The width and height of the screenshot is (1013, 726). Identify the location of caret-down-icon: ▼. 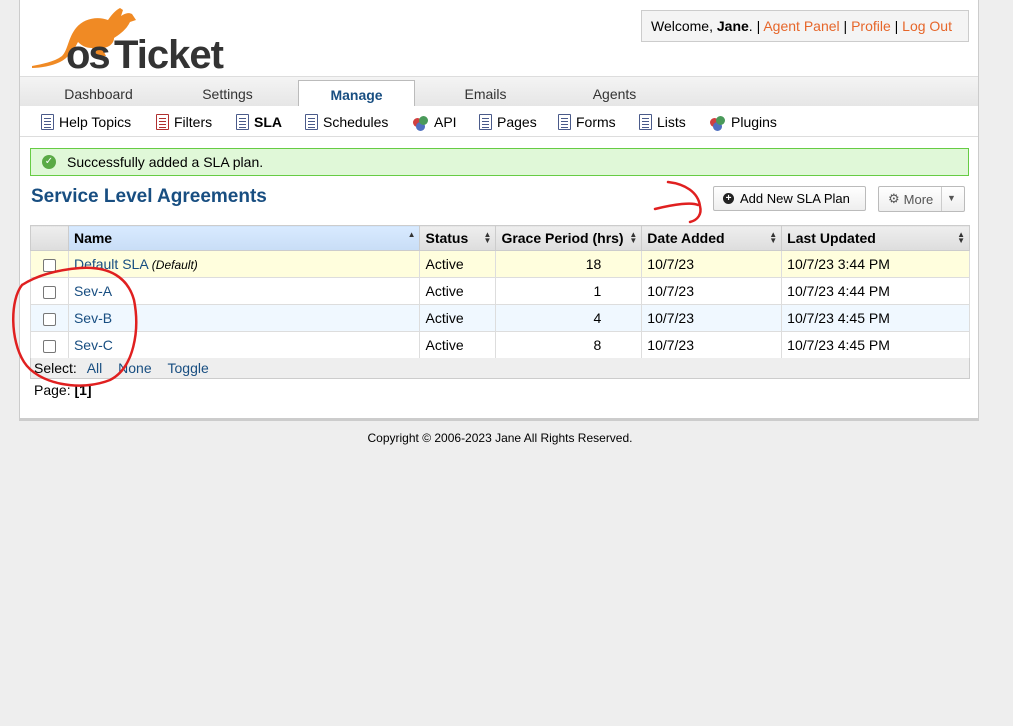
(951, 198).